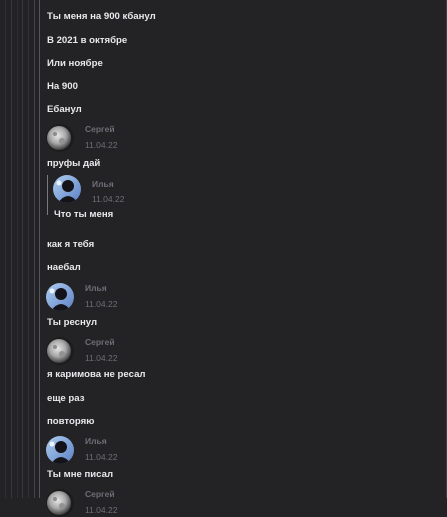  I want to click on message-text: еще раз, so click(66, 398).